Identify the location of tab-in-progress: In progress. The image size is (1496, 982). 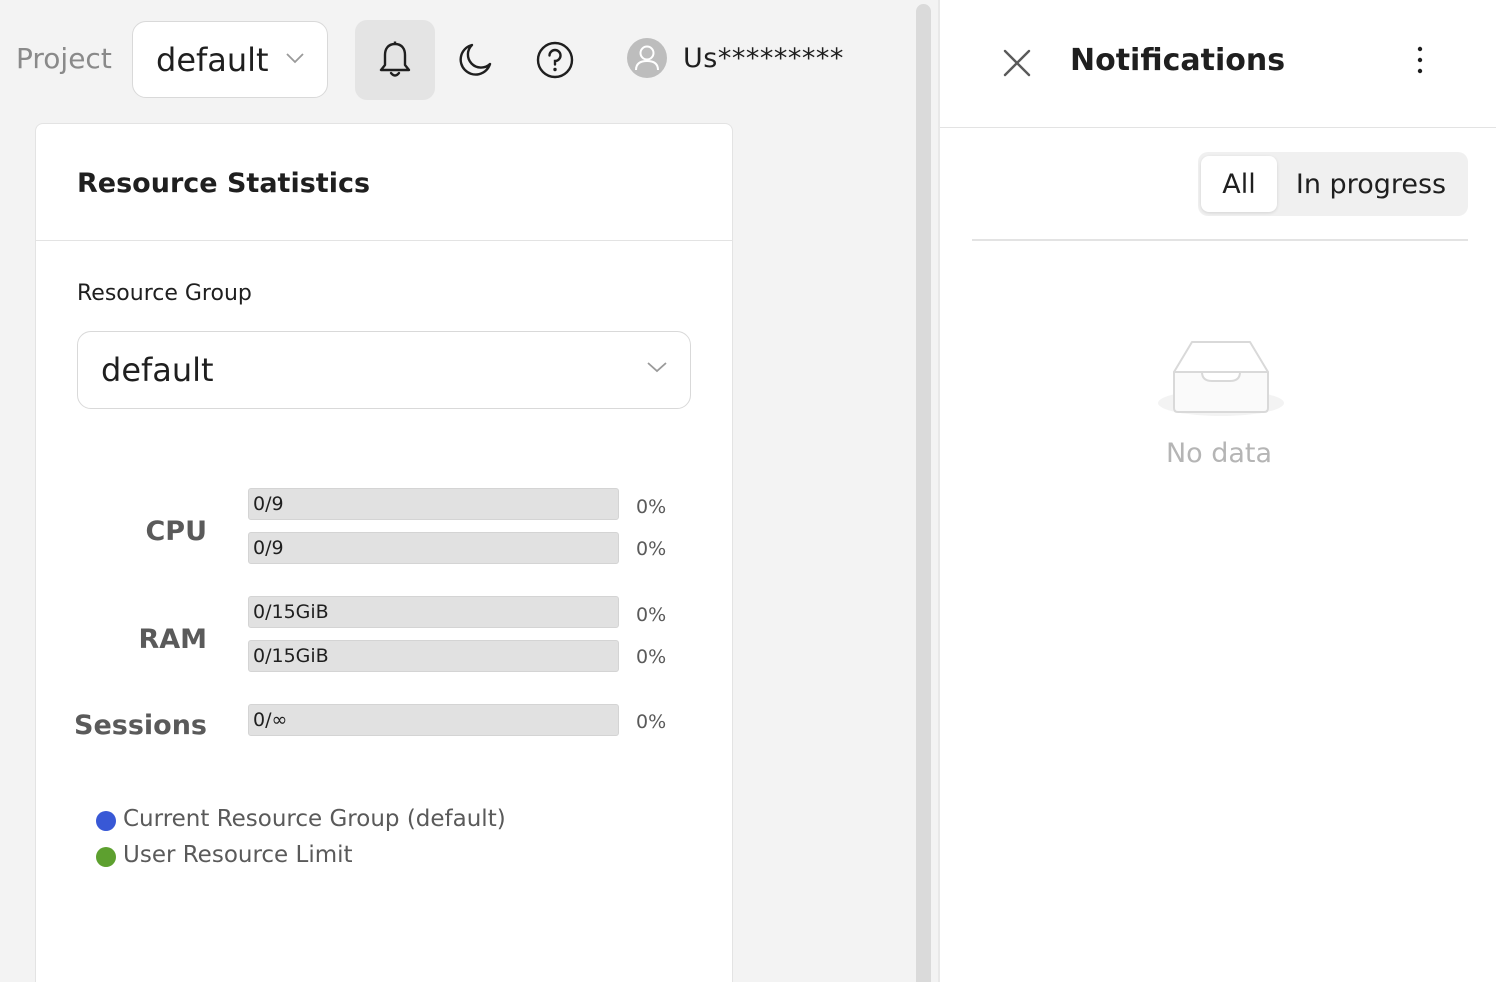
(1371, 184).